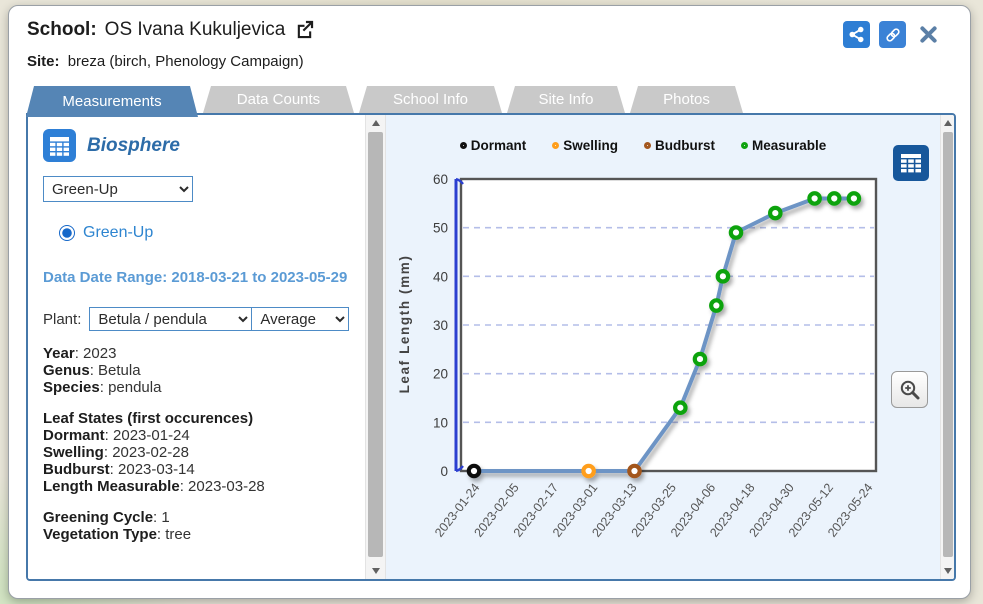 Image resolution: width=983 pixels, height=604 pixels. I want to click on info-row-dormant: Dormant: 2023-01-24, so click(116, 435).